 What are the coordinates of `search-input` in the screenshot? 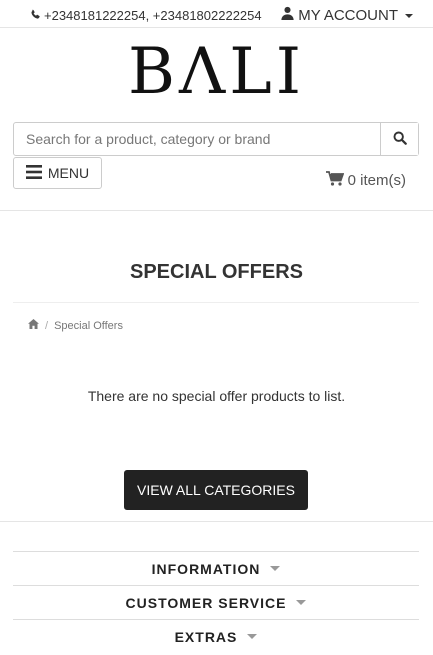 It's located at (197, 139).